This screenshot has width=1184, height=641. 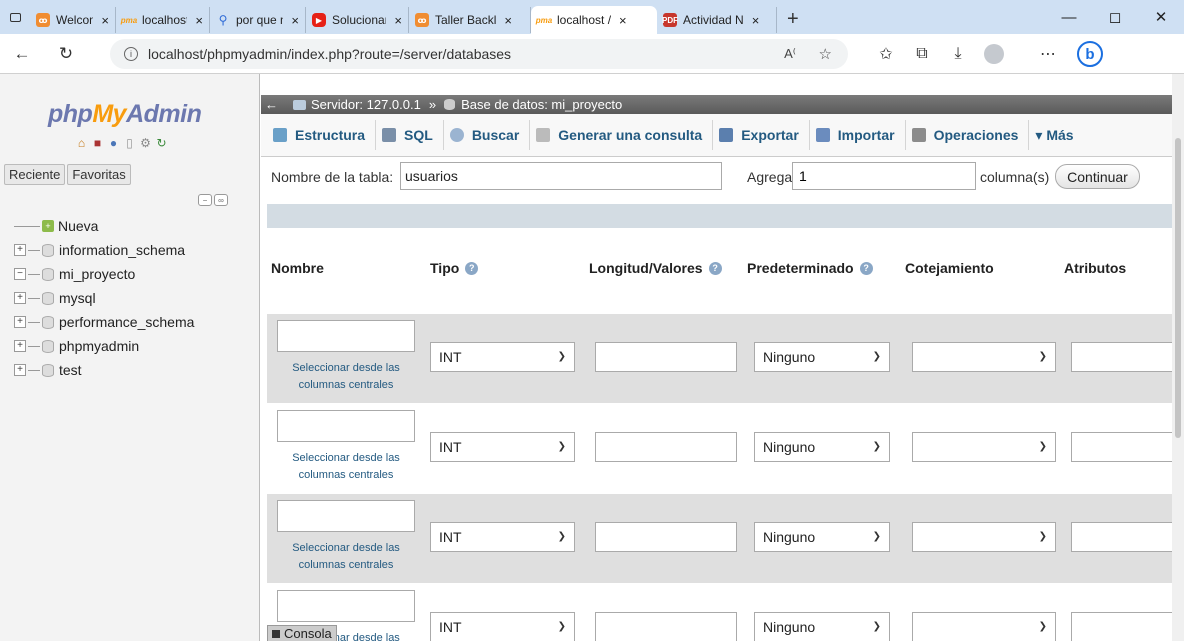 What do you see at coordinates (357, 20) in the screenshot?
I see `browser-tab-4: ▶ Solucionan ×` at bounding box center [357, 20].